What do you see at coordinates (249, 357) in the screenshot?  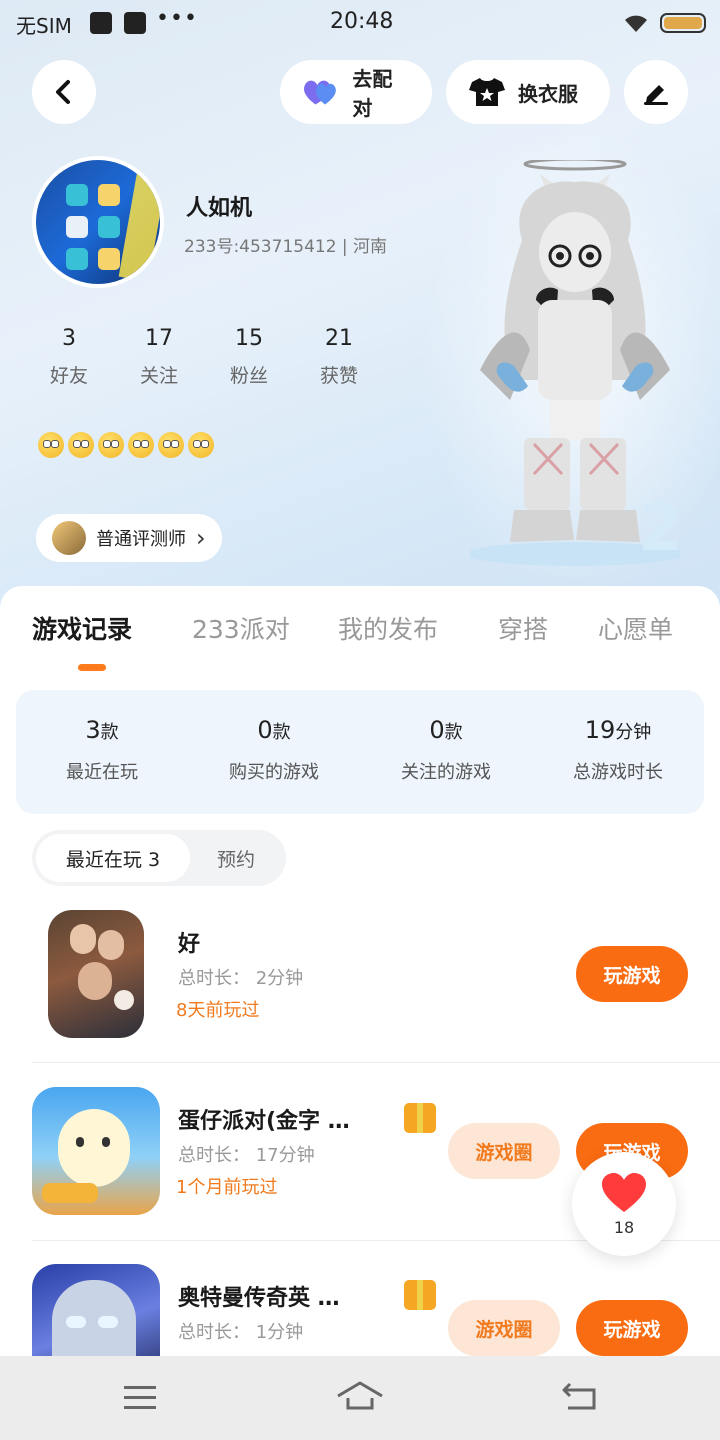 I see `stat-fans: 15 粉丝` at bounding box center [249, 357].